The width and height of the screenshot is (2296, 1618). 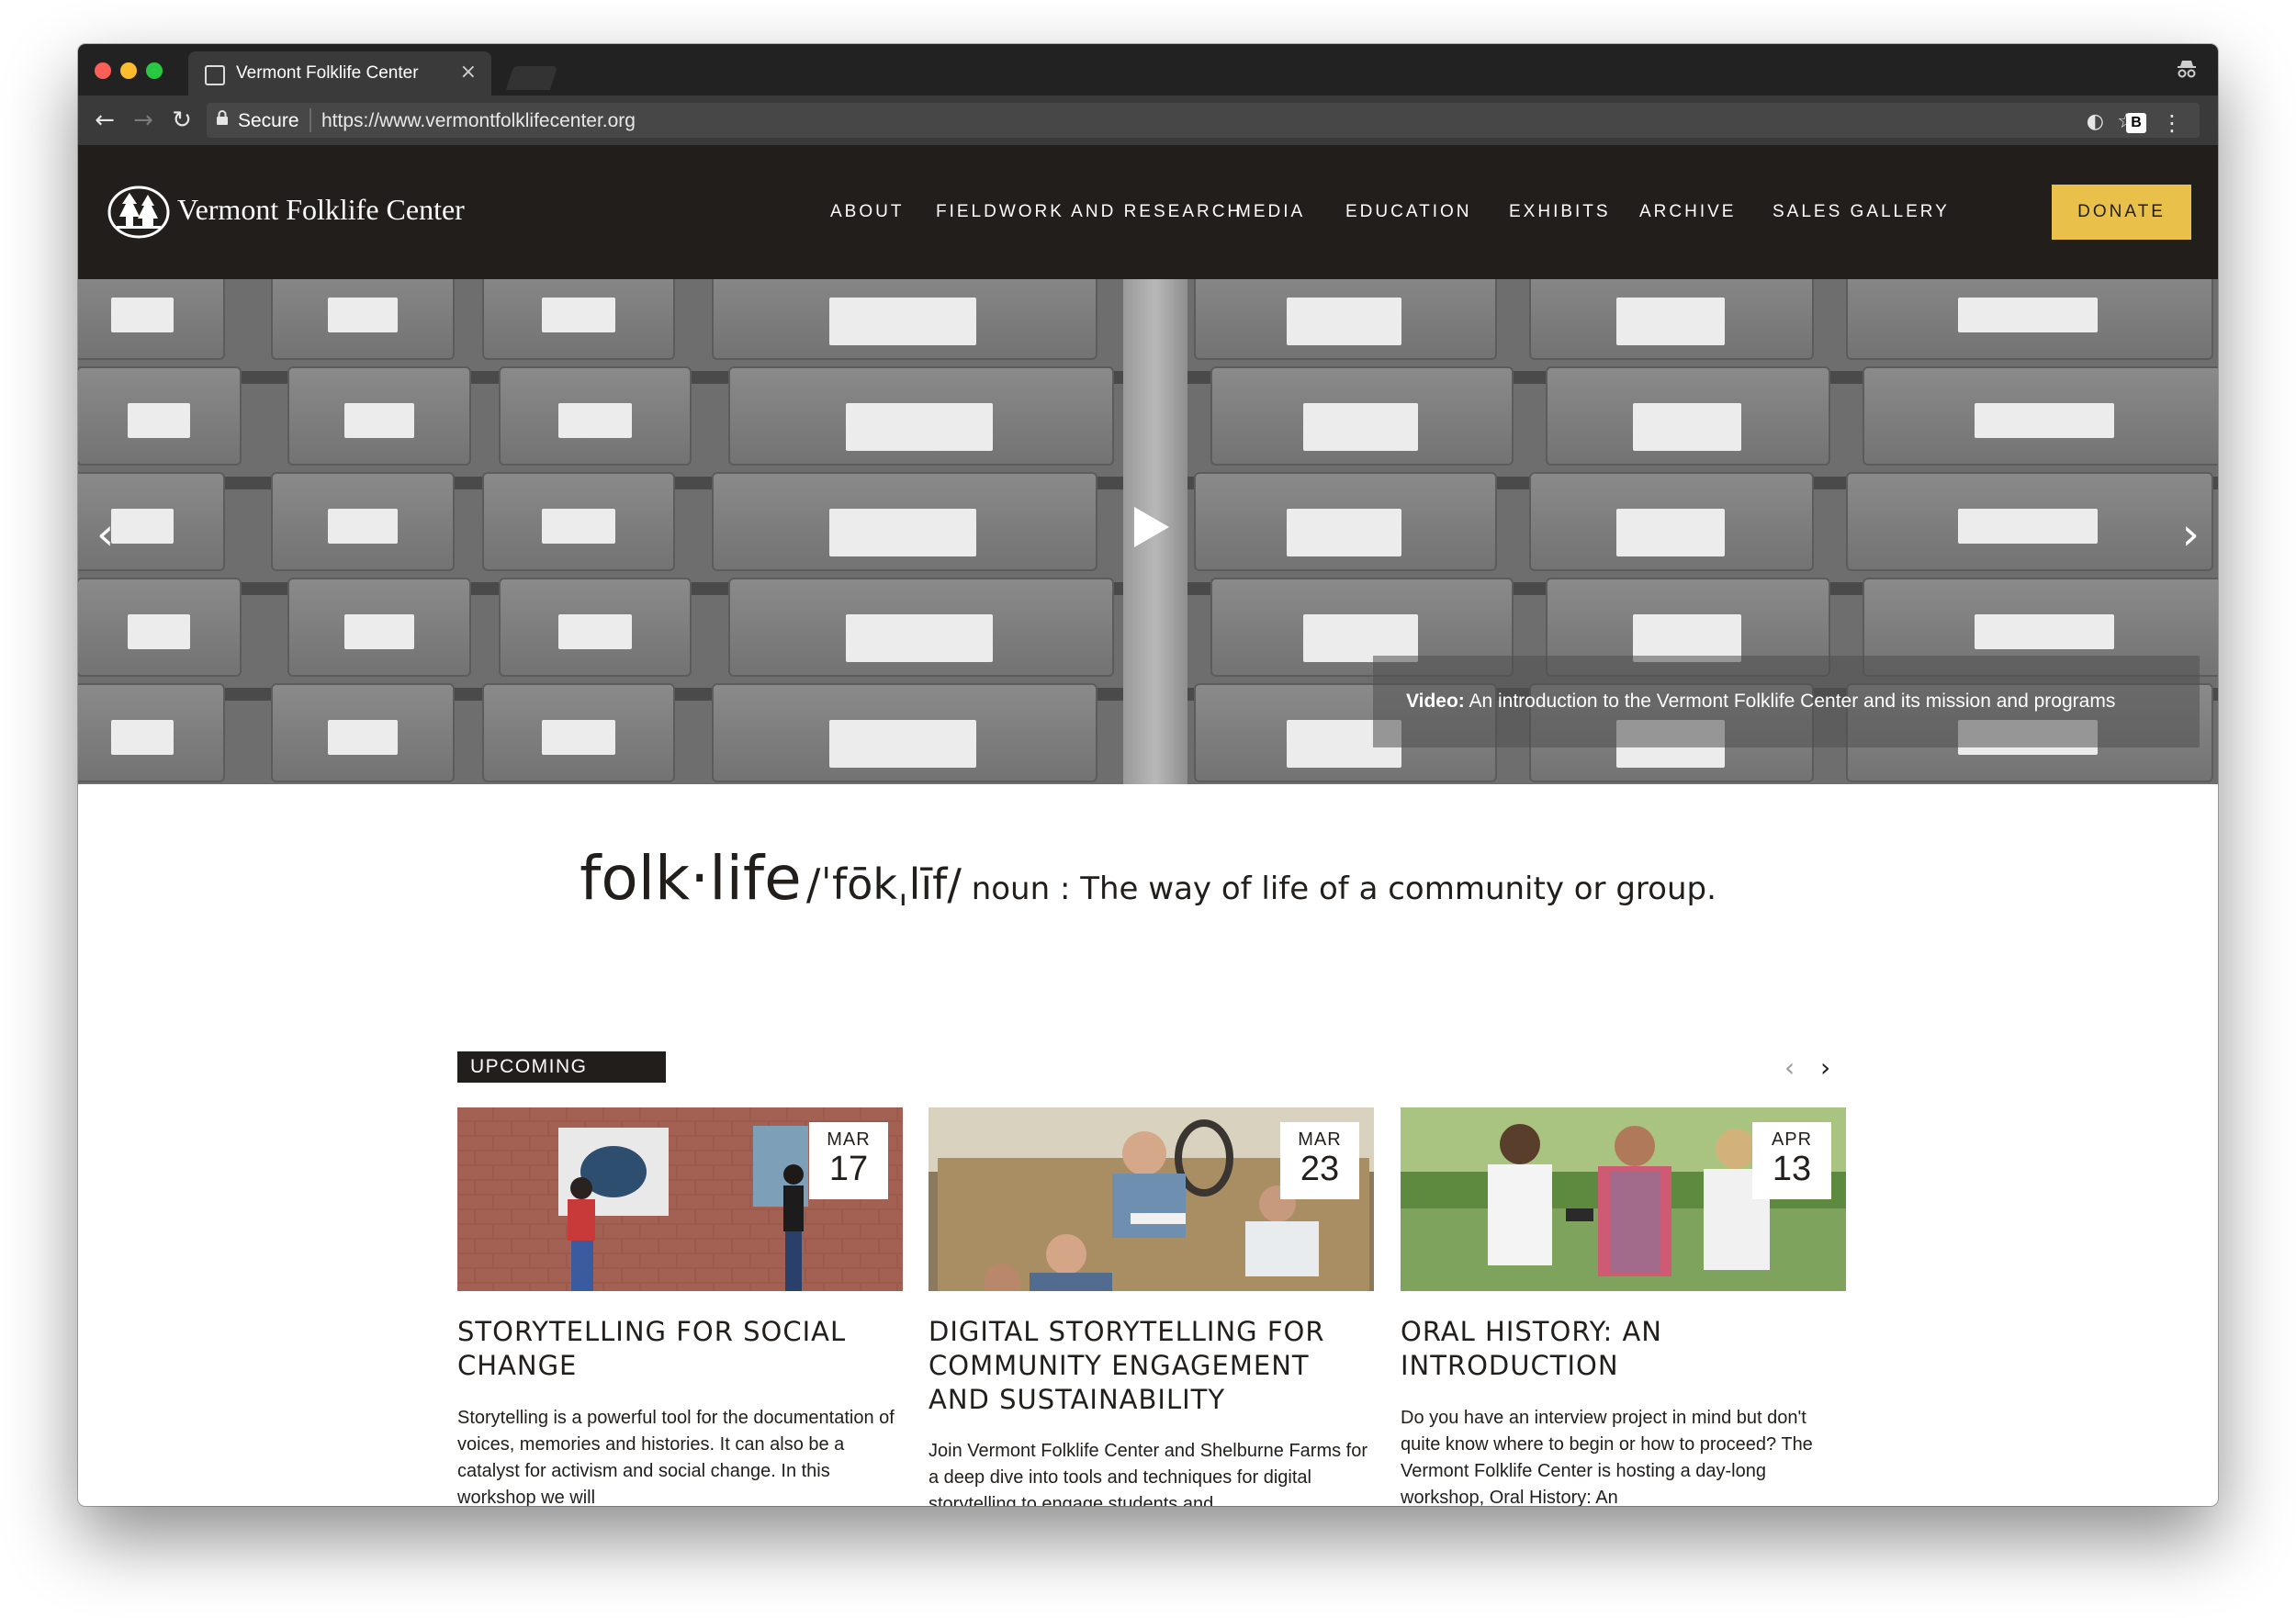 What do you see at coordinates (2122, 212) in the screenshot?
I see `donate-button: DONATE` at bounding box center [2122, 212].